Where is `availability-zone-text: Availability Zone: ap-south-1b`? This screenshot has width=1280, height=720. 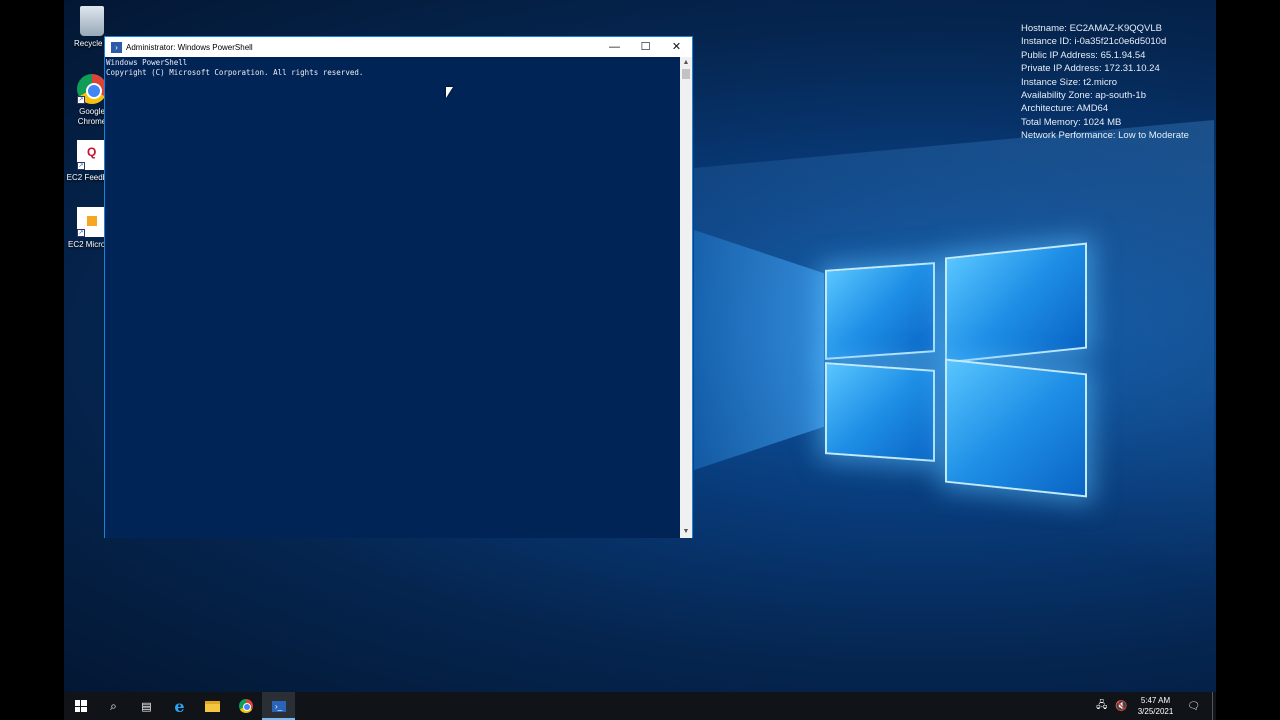 availability-zone-text: Availability Zone: ap-south-1b is located at coordinates (1083, 96).